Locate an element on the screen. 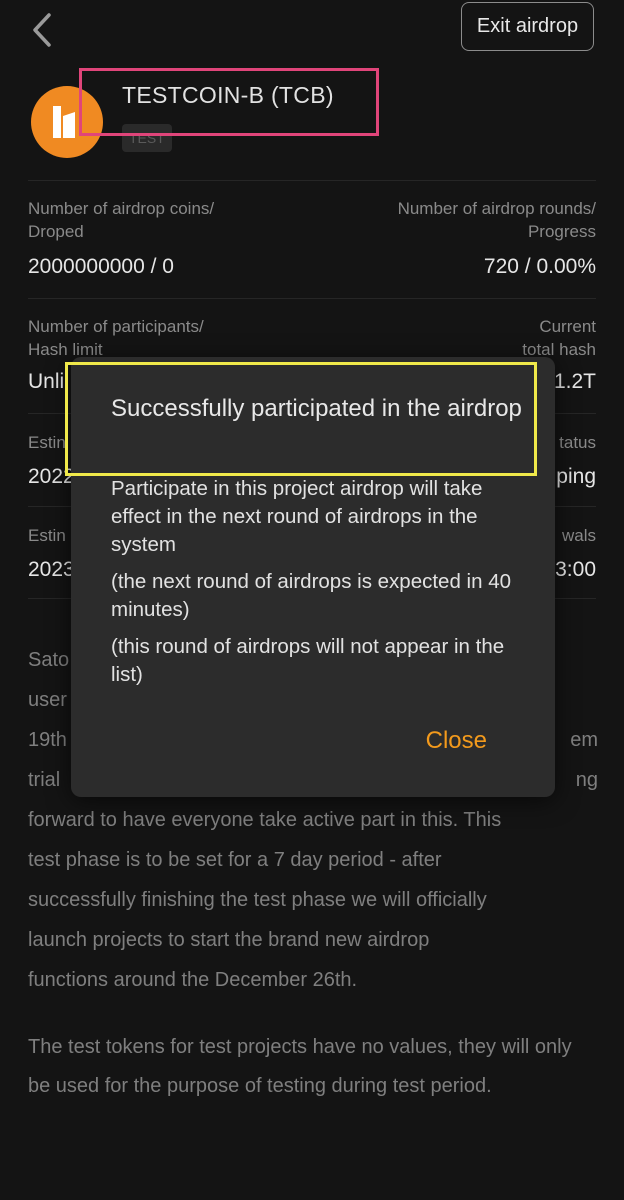 Image resolution: width=624 pixels, height=1200 pixels. participants-value: Unli is located at coordinates (46, 381).